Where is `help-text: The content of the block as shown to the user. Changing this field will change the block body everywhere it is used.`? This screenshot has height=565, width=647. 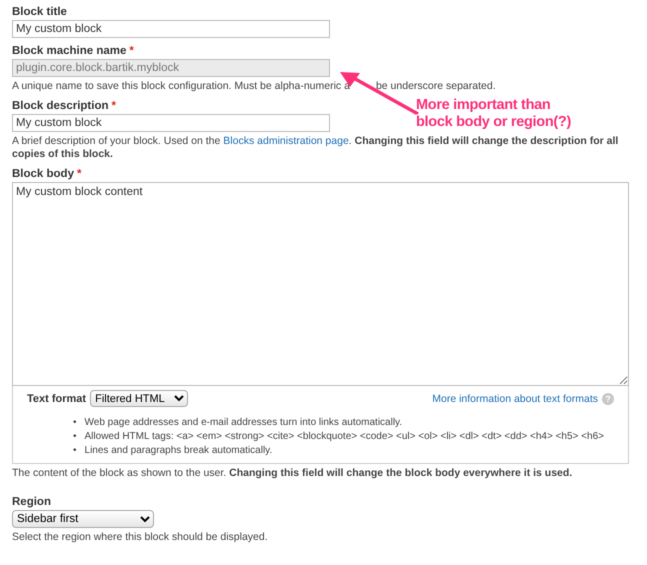
help-text: The content of the block as shown to the user. Changing this field will change the block body everywhere it is used. is located at coordinates (293, 473).